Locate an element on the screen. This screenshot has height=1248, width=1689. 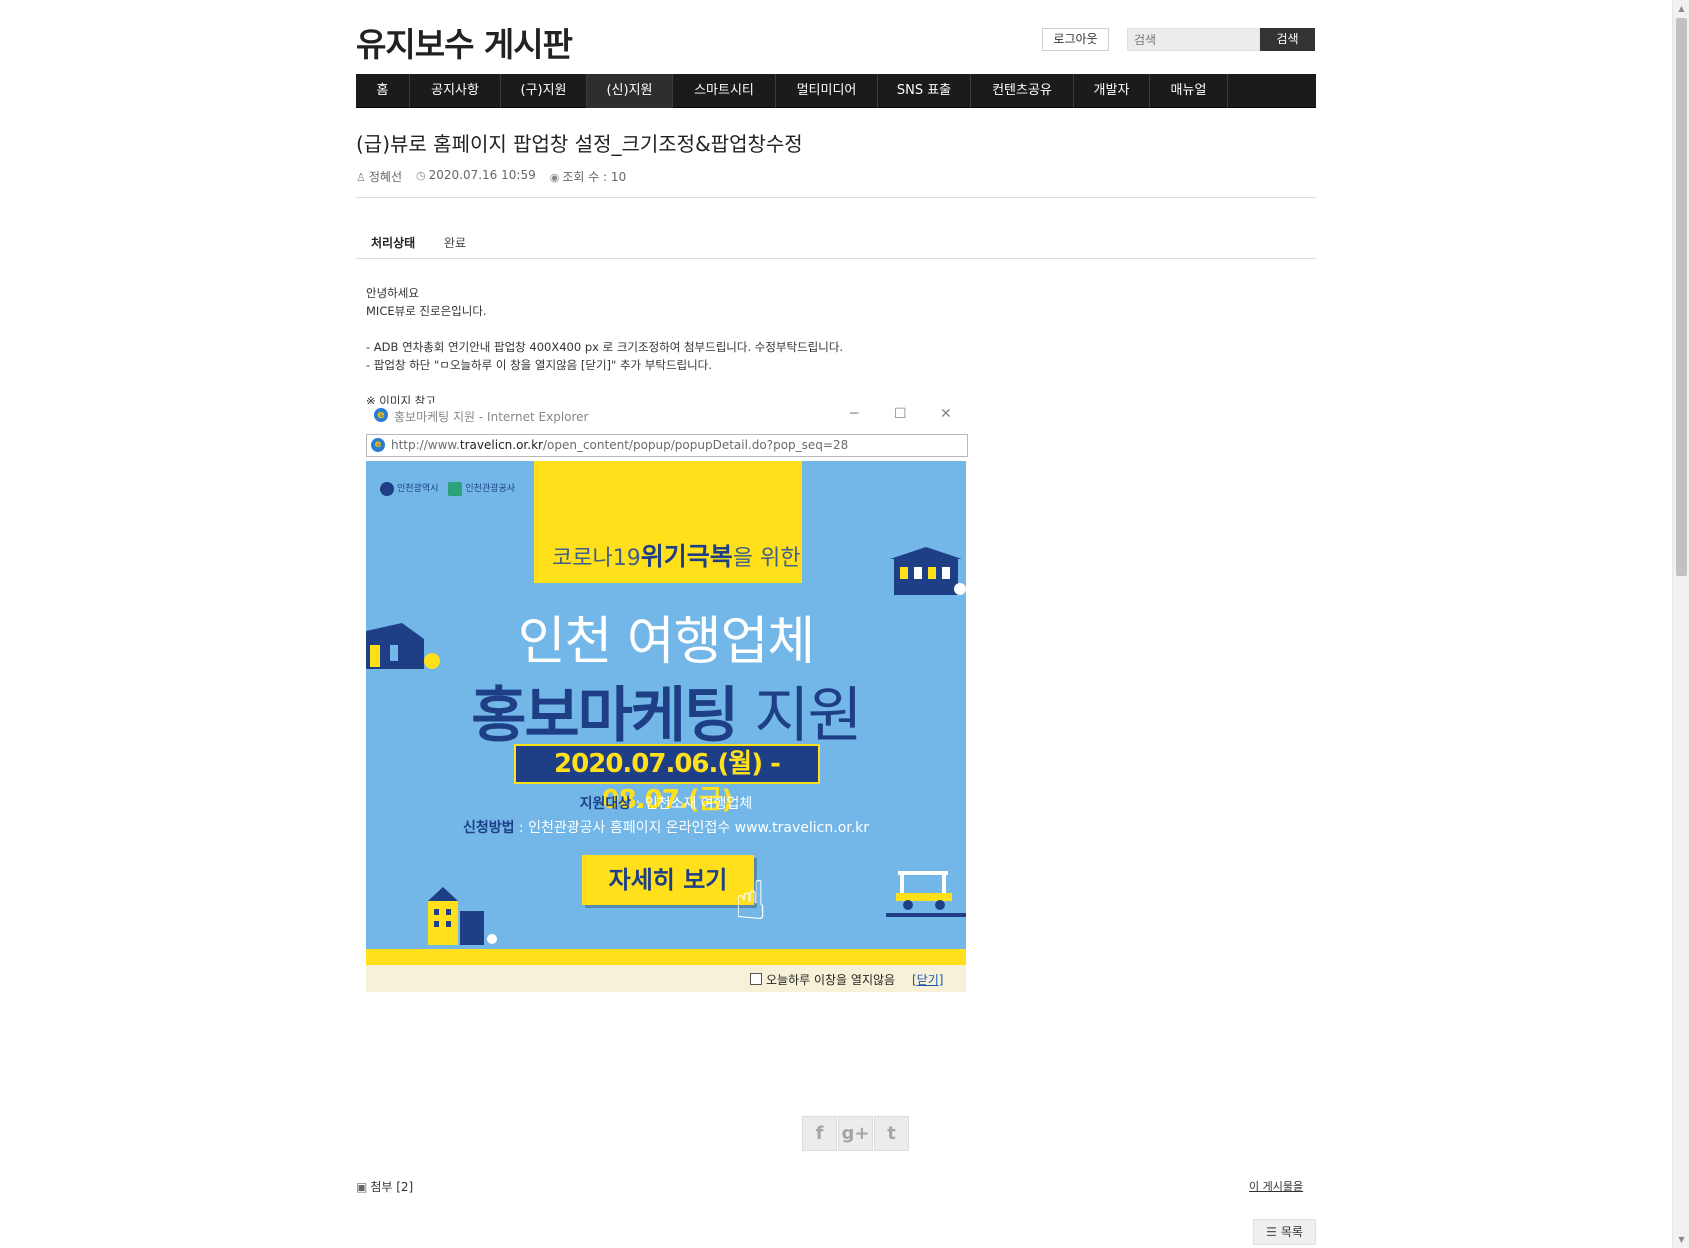
twitter-share-icon: t is located at coordinates (891, 1133).